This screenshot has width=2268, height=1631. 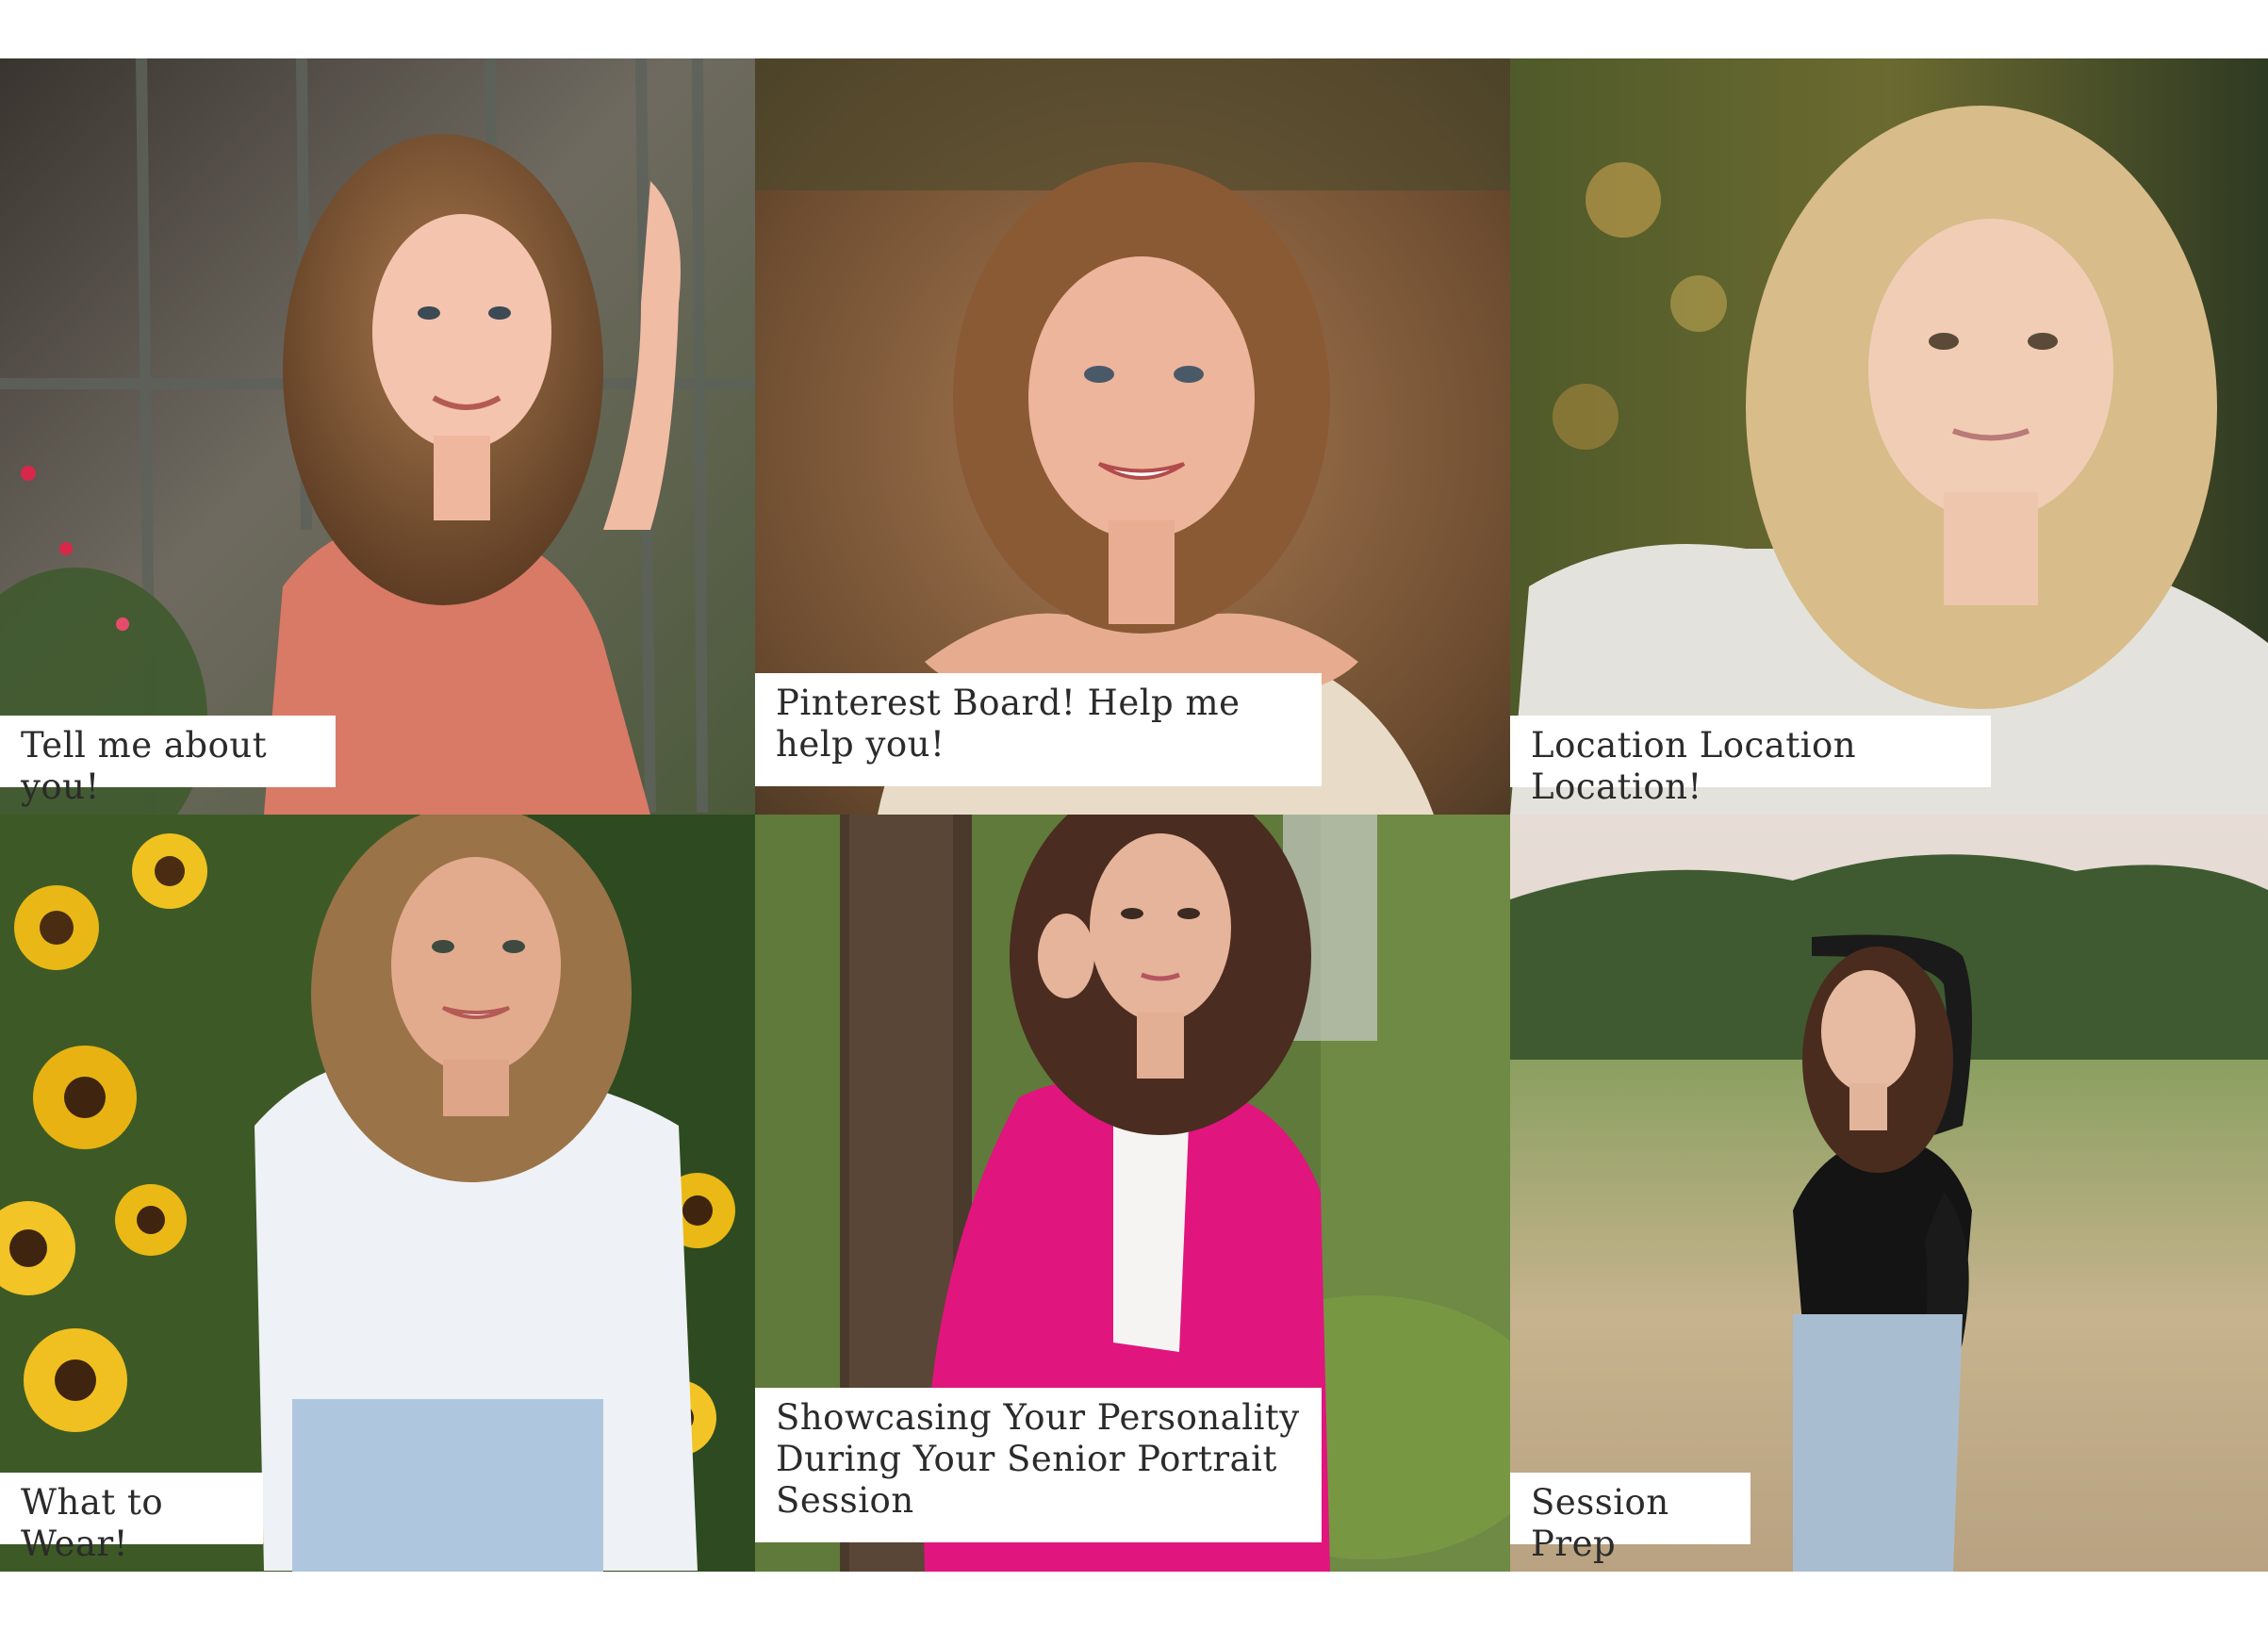 I want to click on tile-caption: Tell me about you!, so click(x=168, y=761).